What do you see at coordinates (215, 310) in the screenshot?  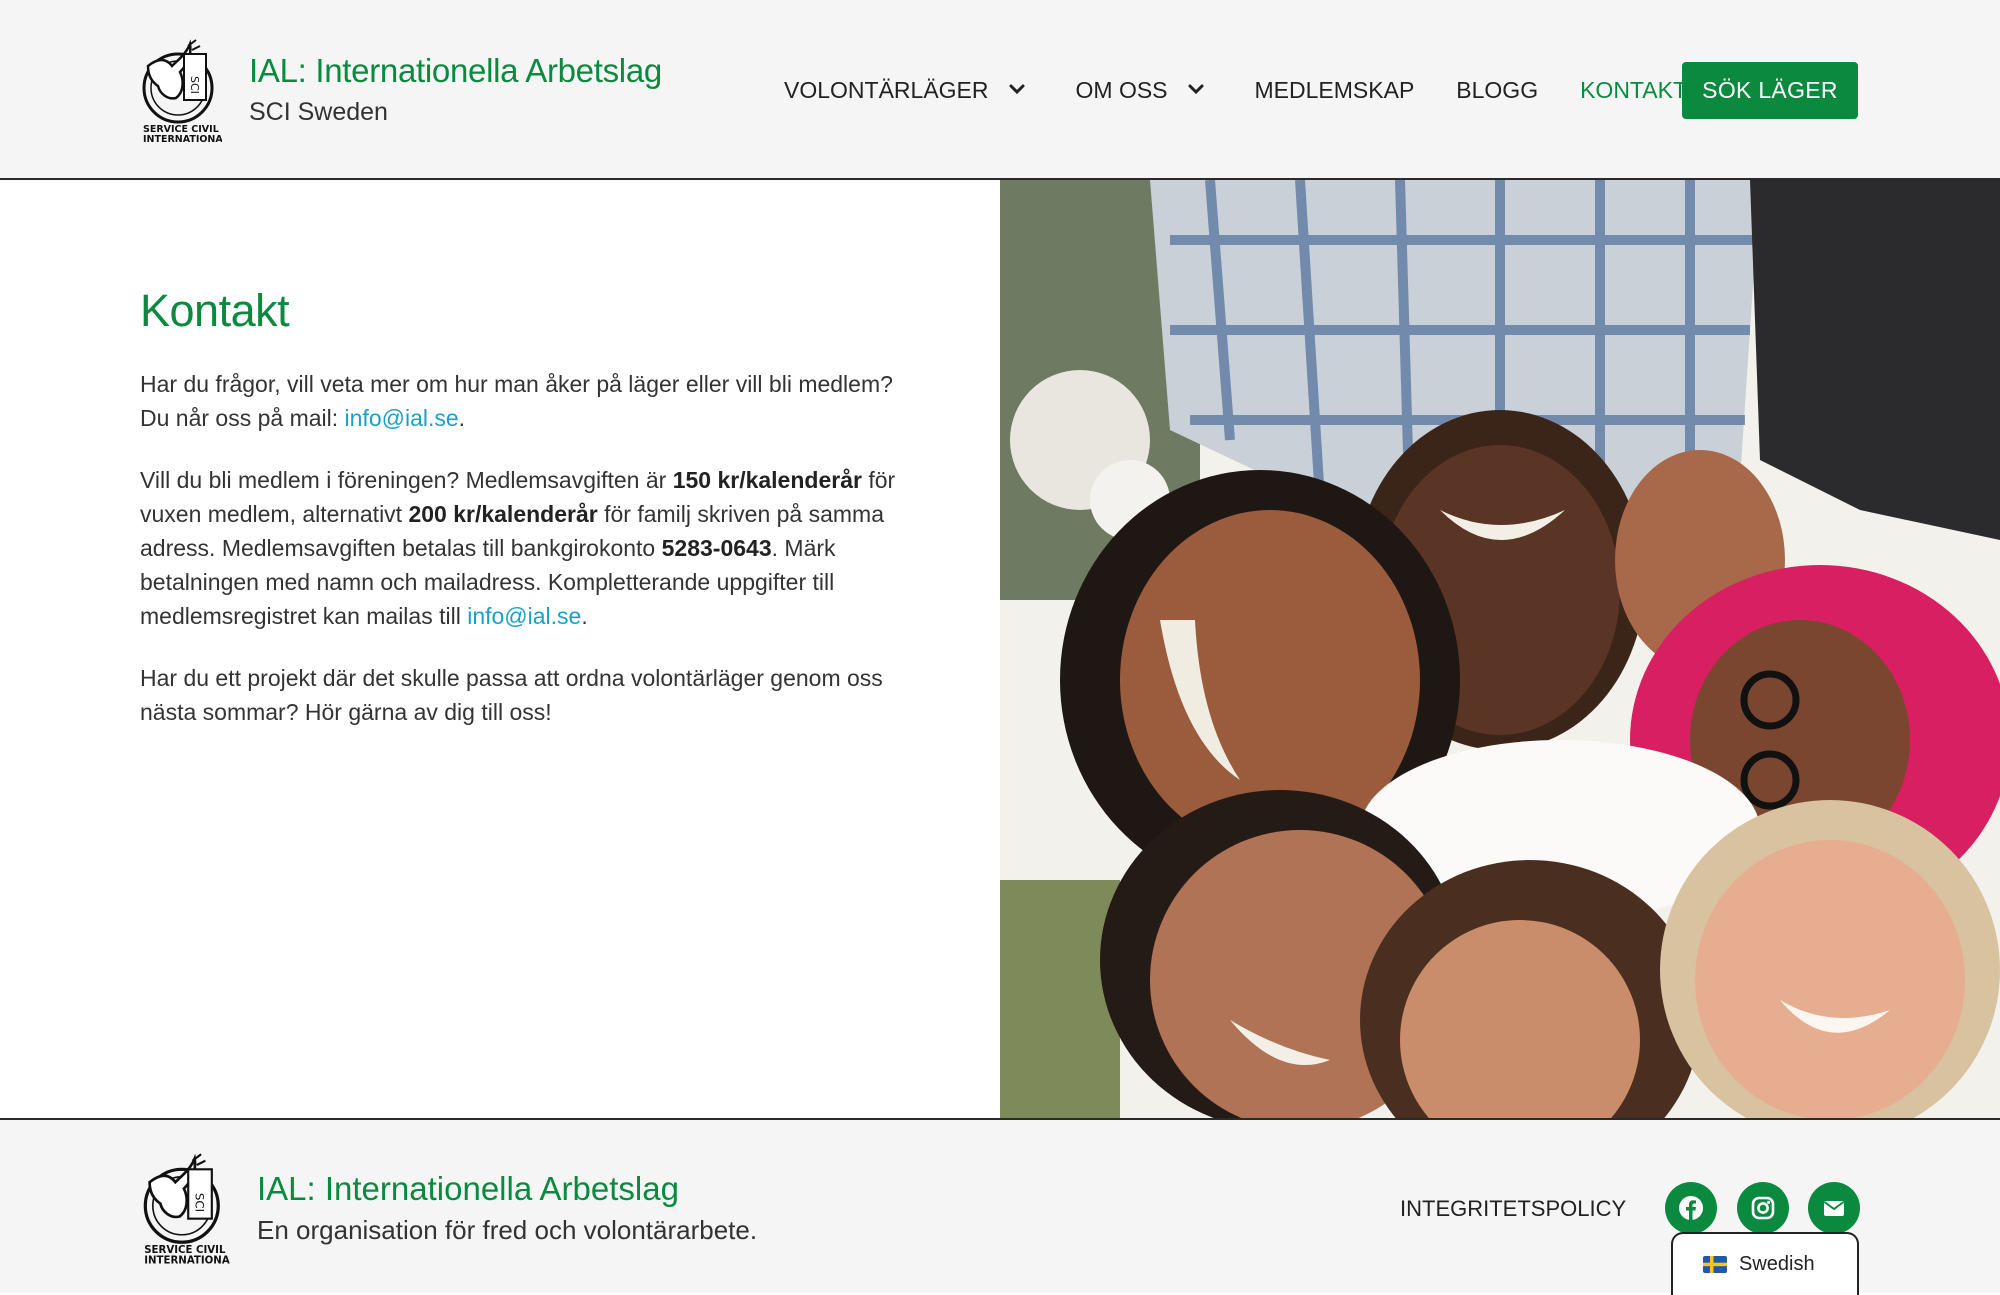 I see `page-title: Kontakt` at bounding box center [215, 310].